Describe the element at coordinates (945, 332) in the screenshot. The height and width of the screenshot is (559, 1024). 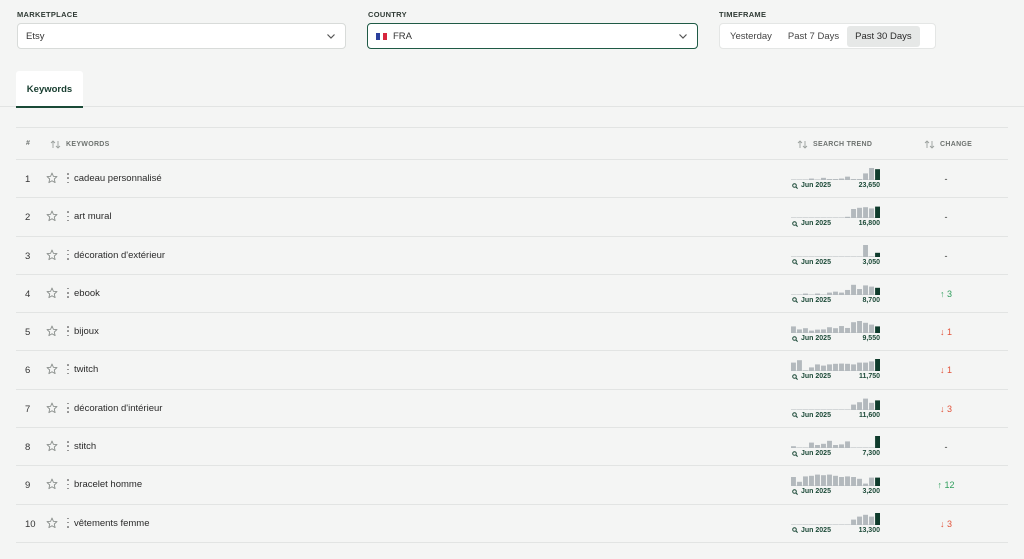
I see `rank-change: ↓ 1` at that location.